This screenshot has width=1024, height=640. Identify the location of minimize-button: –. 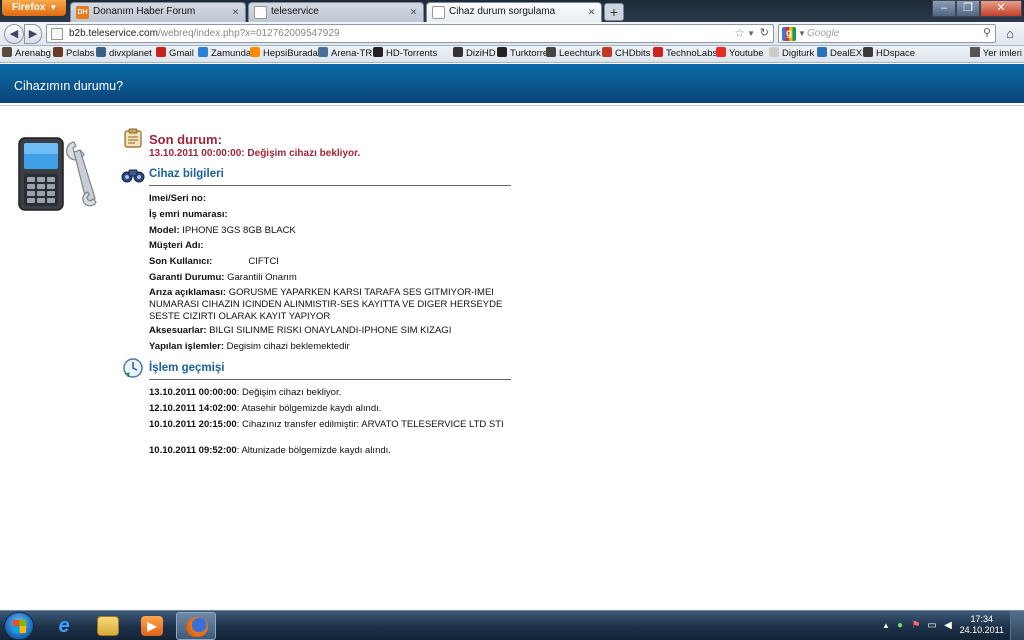
(944, 8).